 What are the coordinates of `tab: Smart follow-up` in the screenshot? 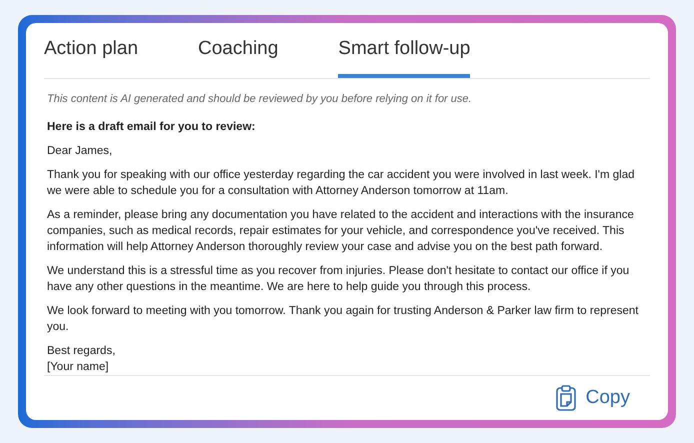 It's located at (404, 56).